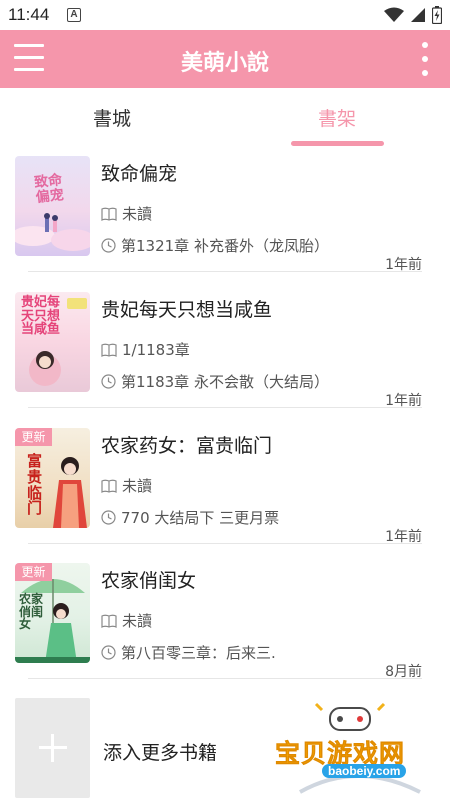 The image size is (450, 800). I want to click on latest-chapter-text: 第1321章 补充番外（龙凤胎）, so click(225, 246).